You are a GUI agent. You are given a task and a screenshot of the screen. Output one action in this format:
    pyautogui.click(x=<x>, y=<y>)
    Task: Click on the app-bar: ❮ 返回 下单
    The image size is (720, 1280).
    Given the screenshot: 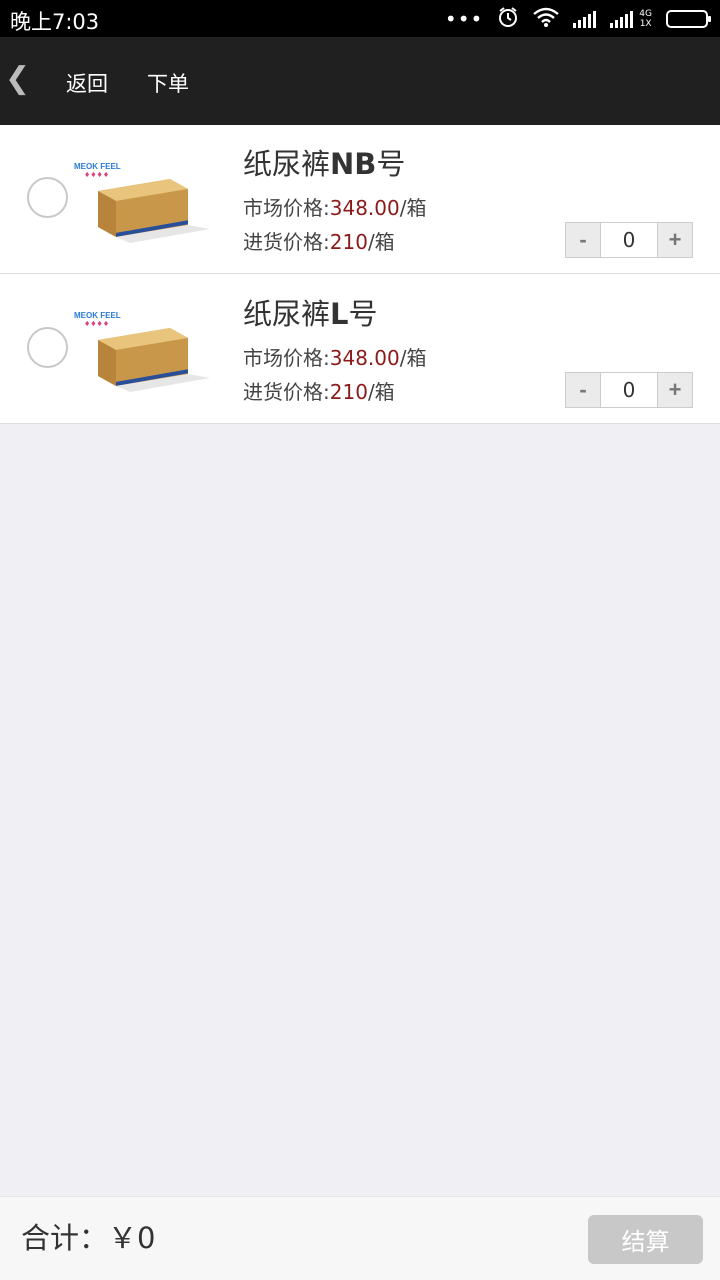 What is the action you would take?
    pyautogui.click(x=360, y=81)
    